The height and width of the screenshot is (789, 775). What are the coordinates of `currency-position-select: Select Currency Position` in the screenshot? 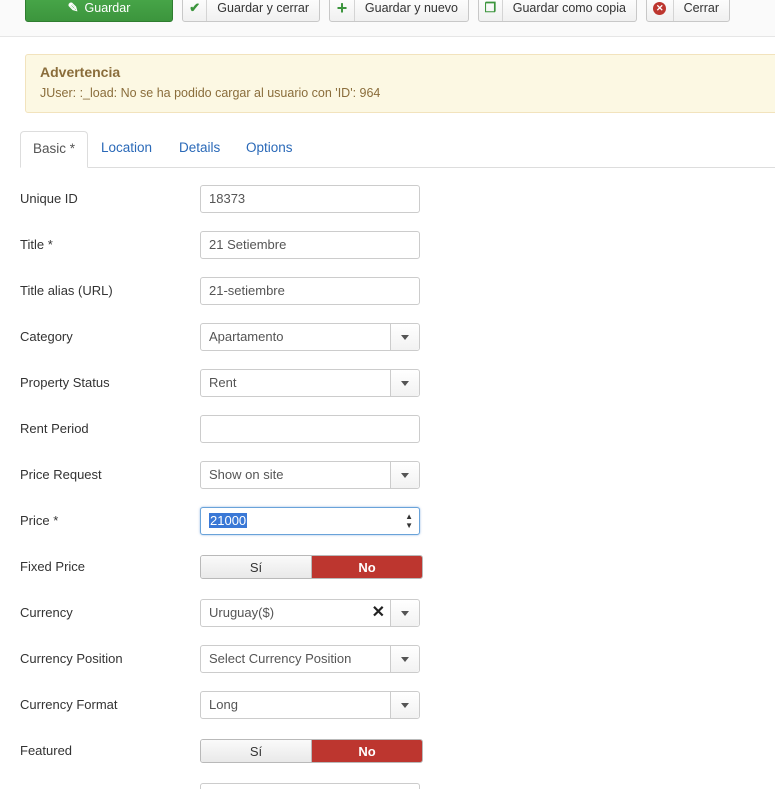 It's located at (310, 659).